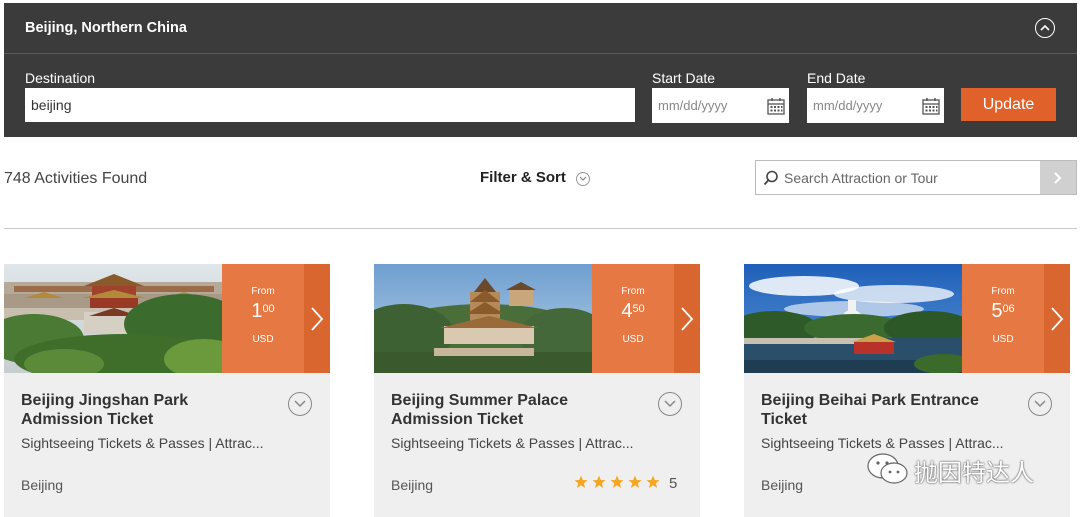 This screenshot has height=517, width=1080. What do you see at coordinates (146, 410) in the screenshot?
I see `activity-title: Beijing Jingshan Park Admission Ticket` at bounding box center [146, 410].